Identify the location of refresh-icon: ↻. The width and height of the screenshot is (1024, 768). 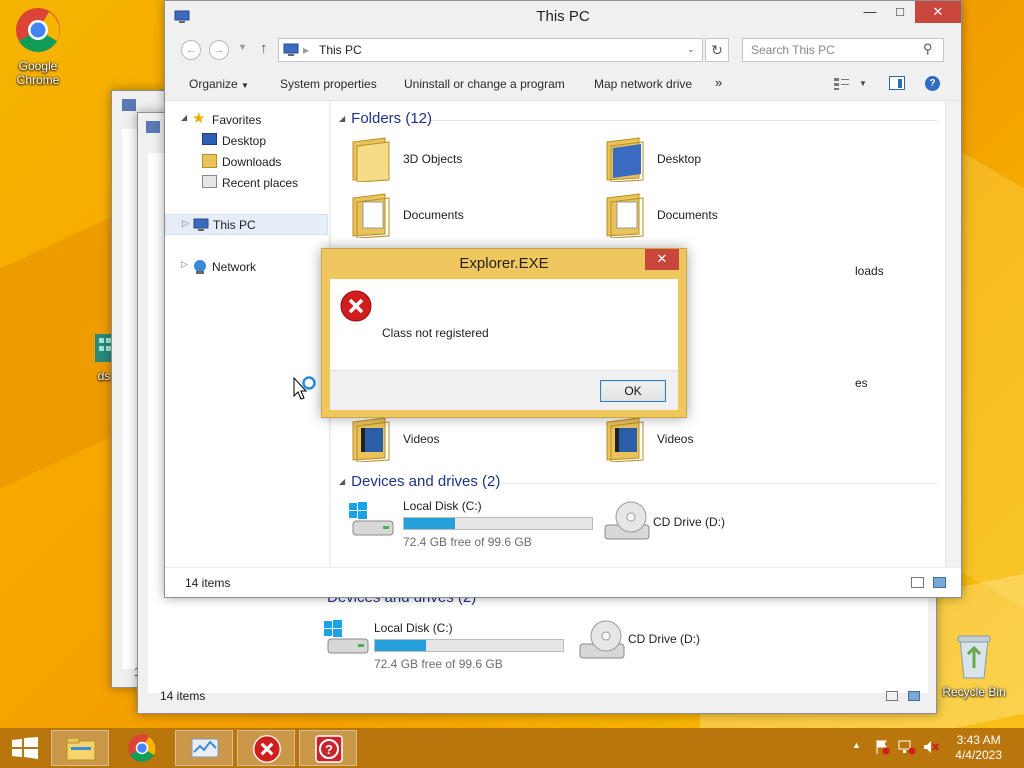
(717, 50).